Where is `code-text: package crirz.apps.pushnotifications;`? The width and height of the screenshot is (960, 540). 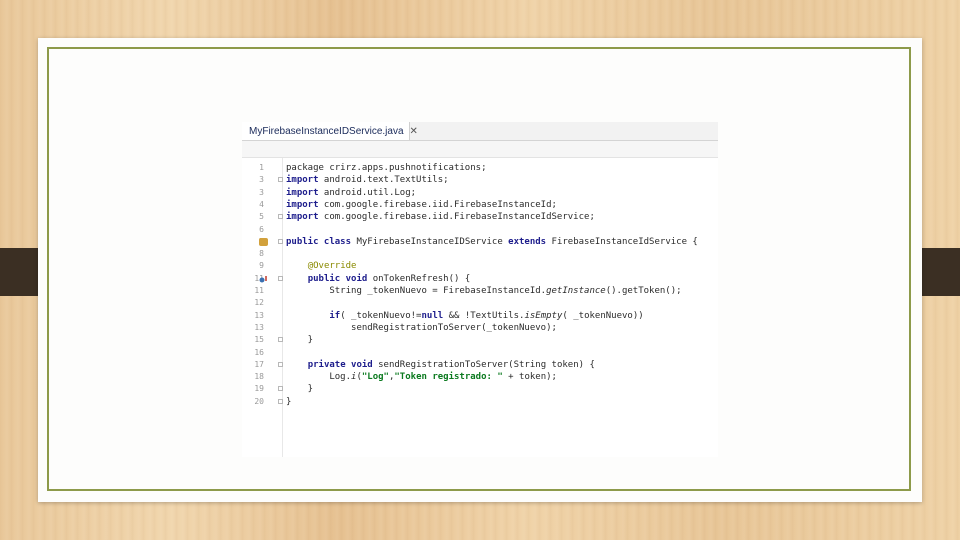 code-text: package crirz.apps.pushnotifications; is located at coordinates (386, 168).